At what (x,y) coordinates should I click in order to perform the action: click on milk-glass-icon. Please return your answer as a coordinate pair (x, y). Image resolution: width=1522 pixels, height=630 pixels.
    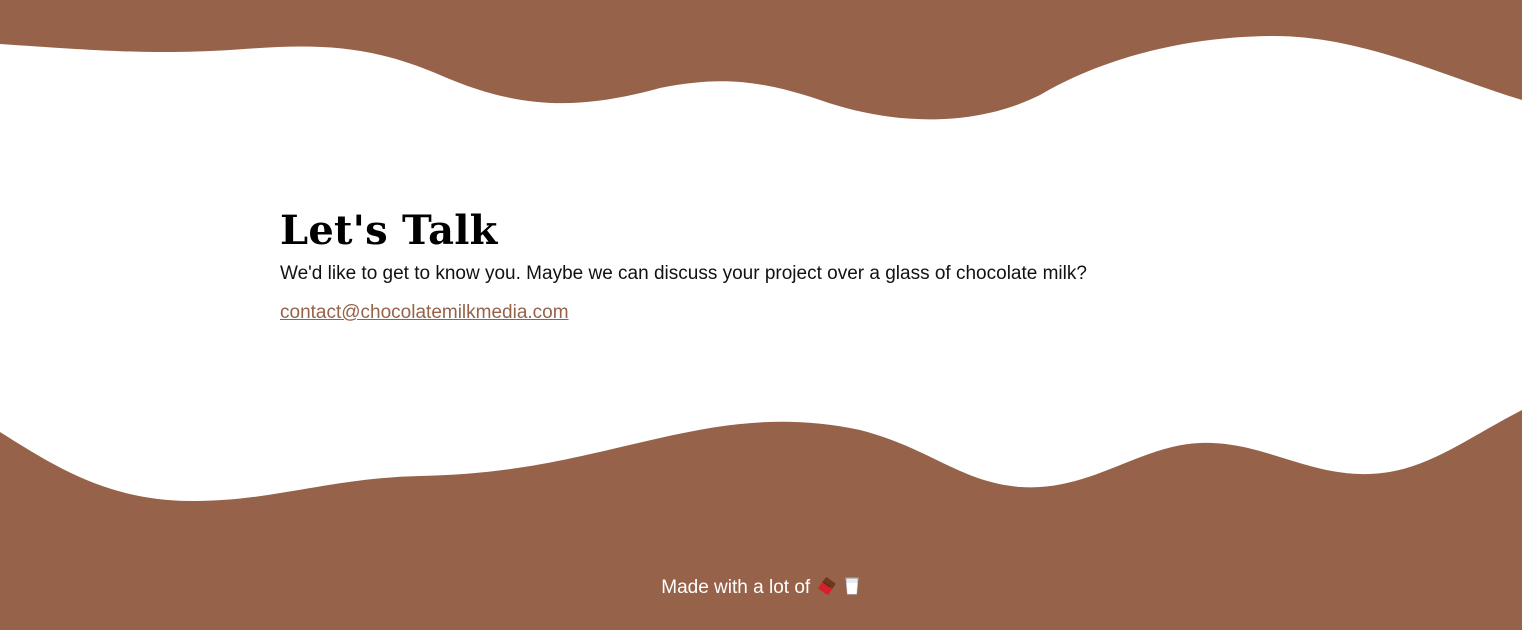
    Looking at the image, I should click on (852, 586).